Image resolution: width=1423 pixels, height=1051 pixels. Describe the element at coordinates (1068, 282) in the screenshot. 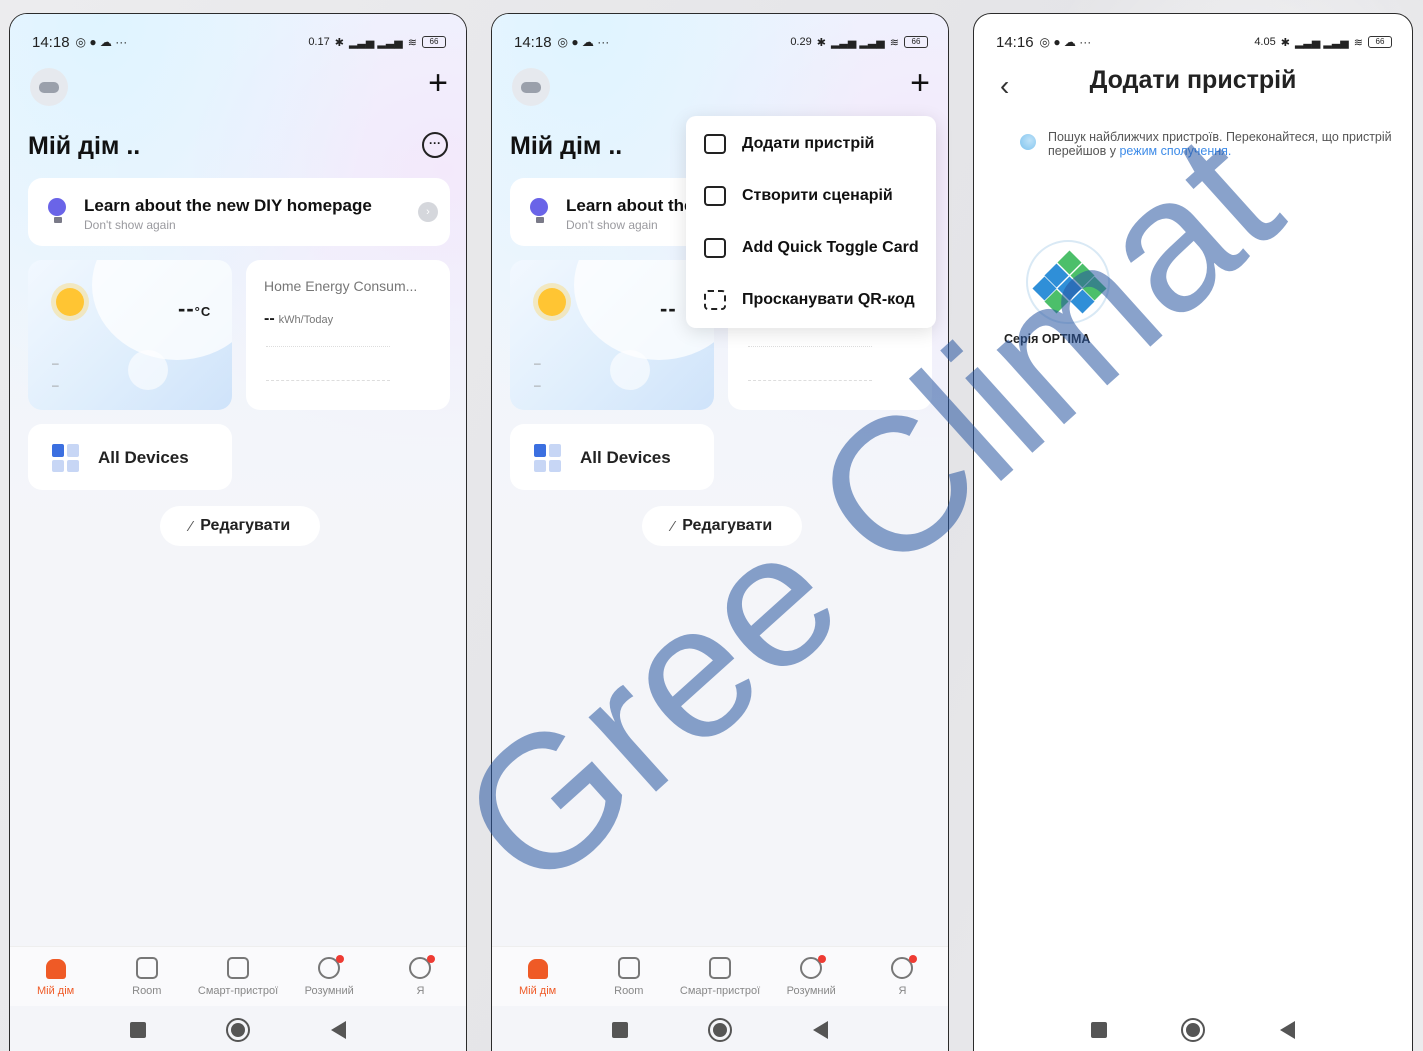

I see `optima-device-tile` at that location.